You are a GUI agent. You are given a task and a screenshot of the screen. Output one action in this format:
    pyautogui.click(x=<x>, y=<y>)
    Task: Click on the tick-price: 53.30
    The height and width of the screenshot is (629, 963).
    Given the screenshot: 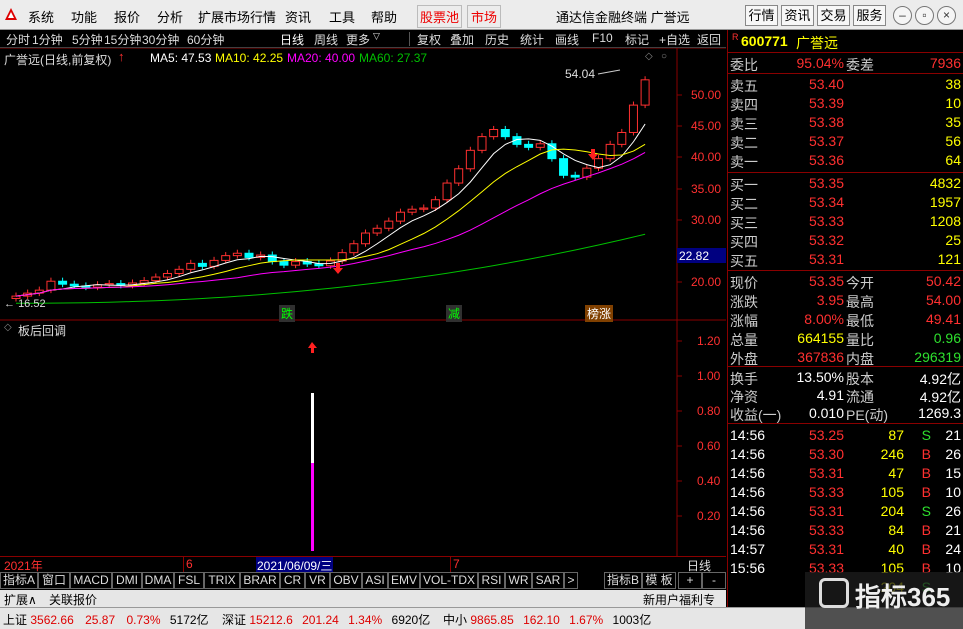 What is the action you would take?
    pyautogui.click(x=826, y=454)
    